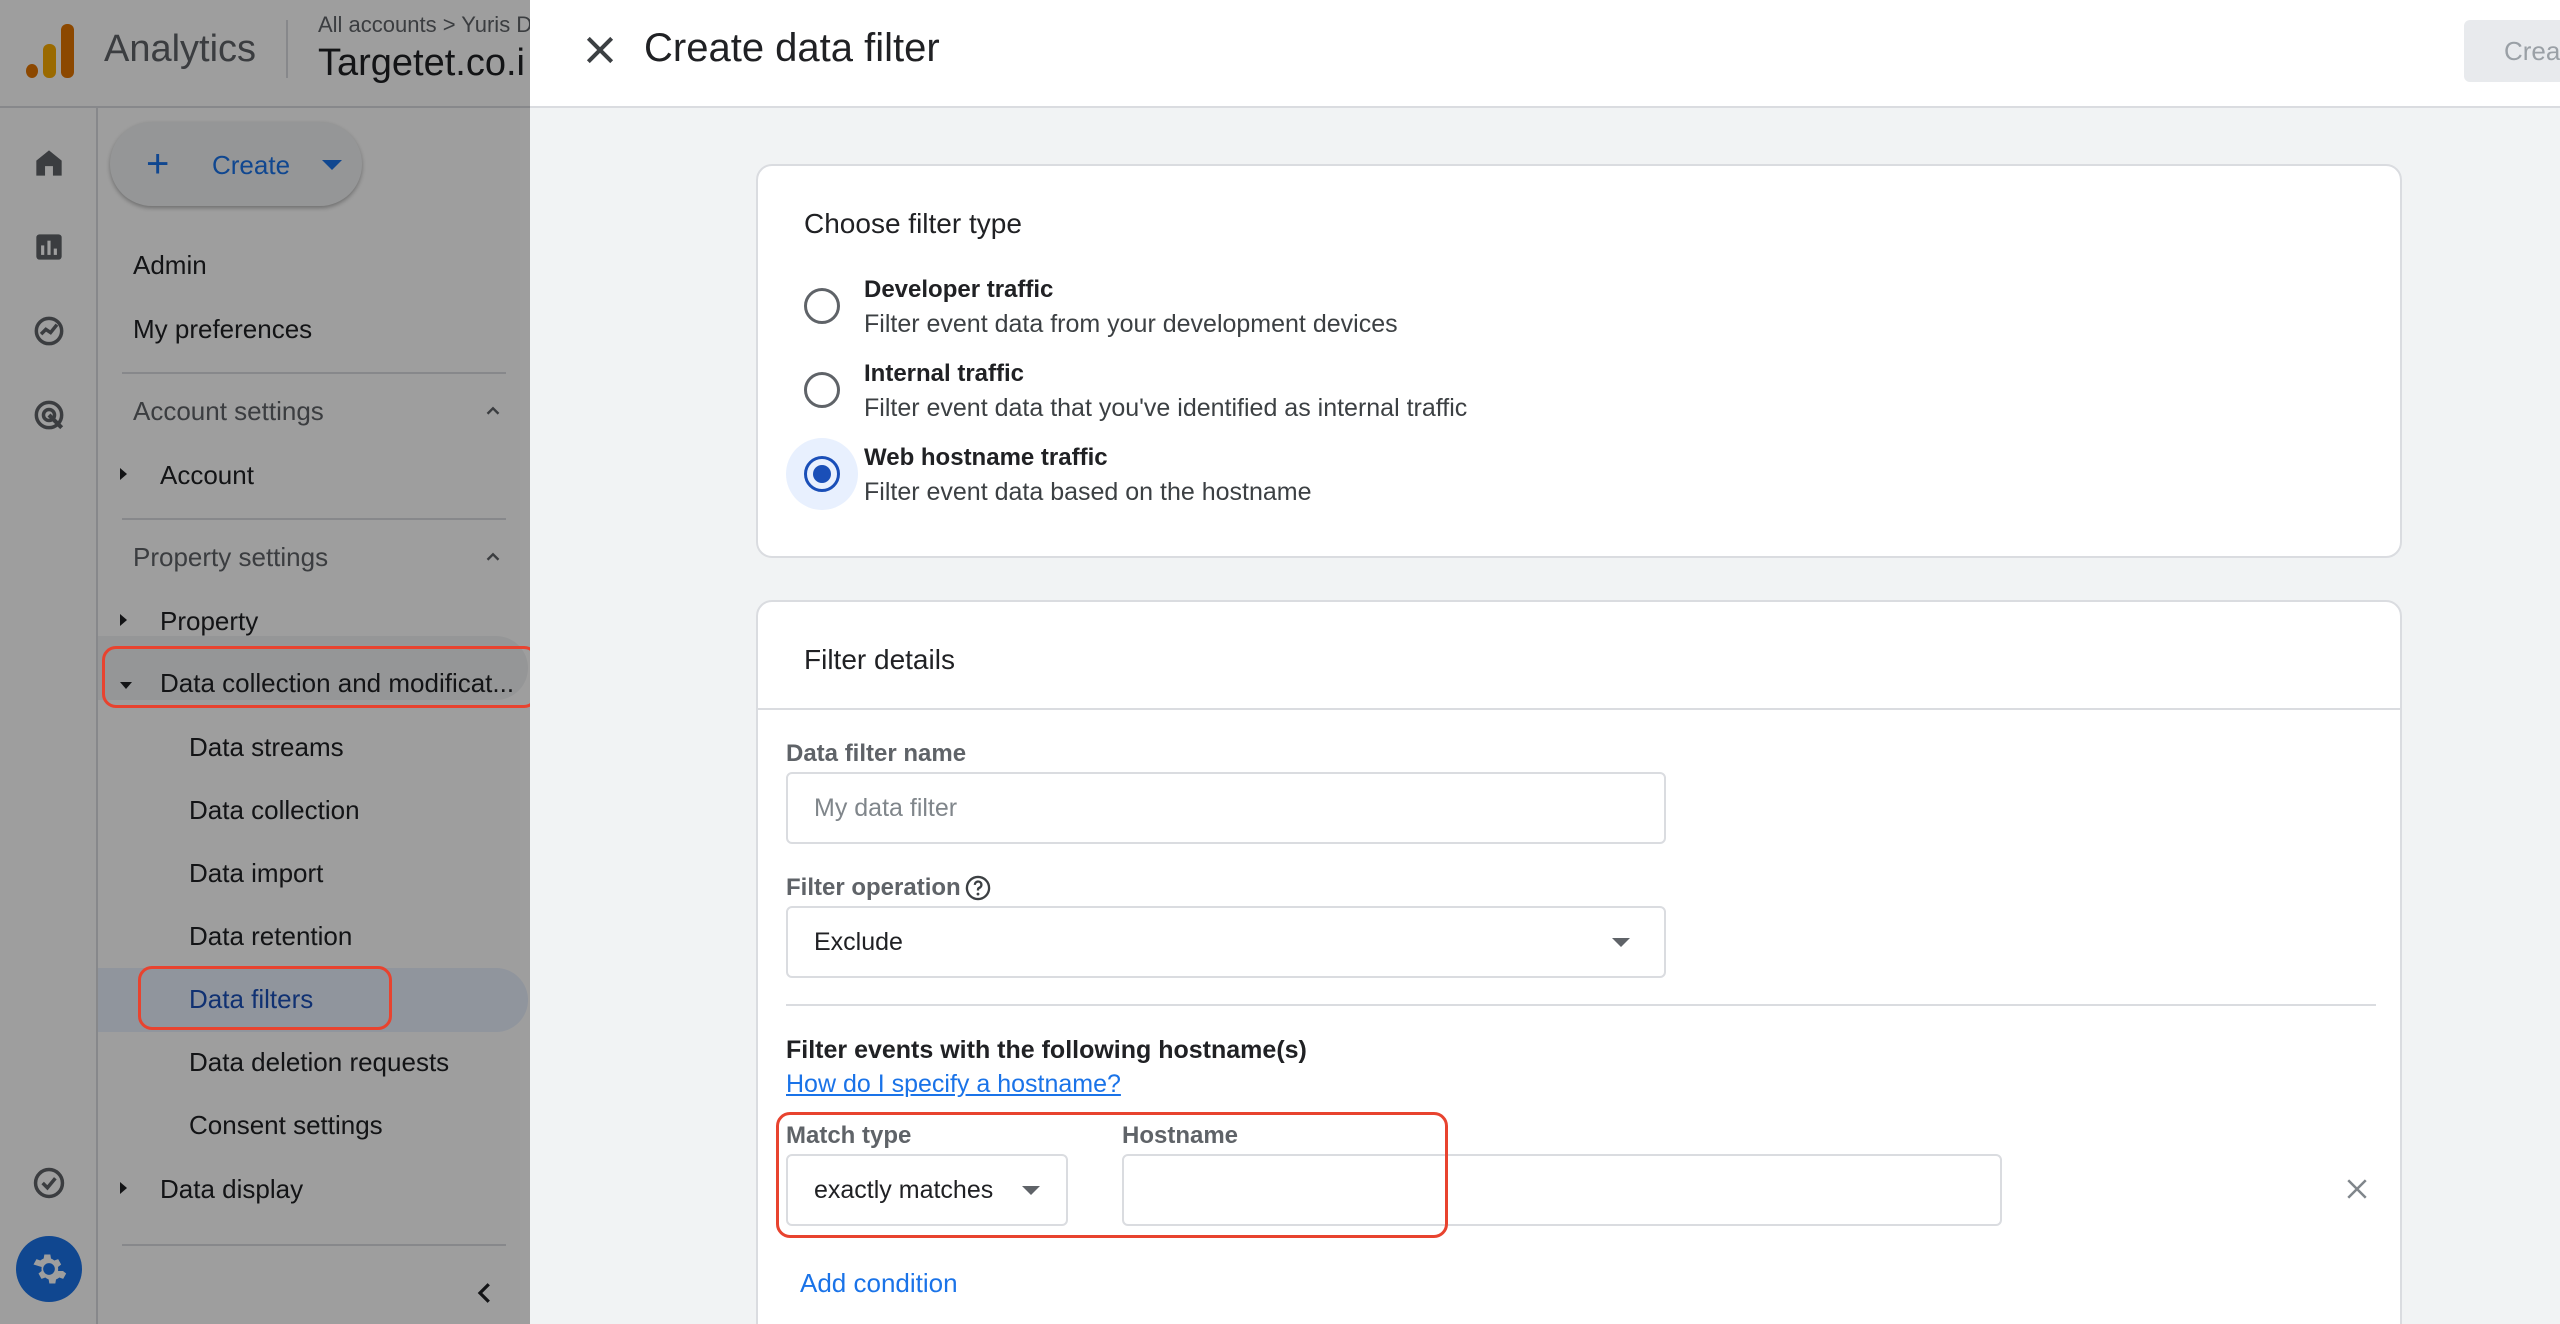  I want to click on data-filter-name-field, so click(1226, 808).